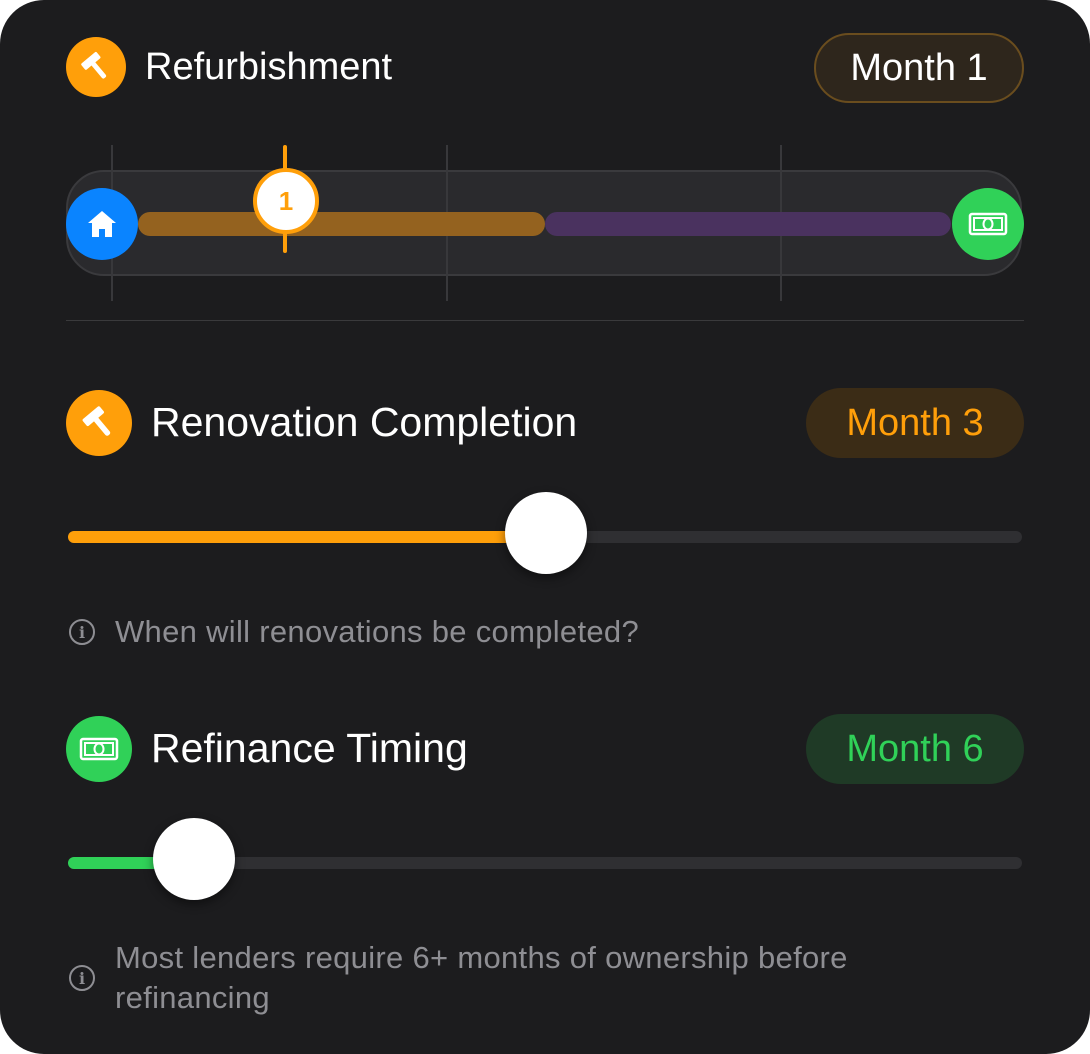  Describe the element at coordinates (377, 631) in the screenshot. I see `renovation-help-text: When will renovations be completed?` at that location.